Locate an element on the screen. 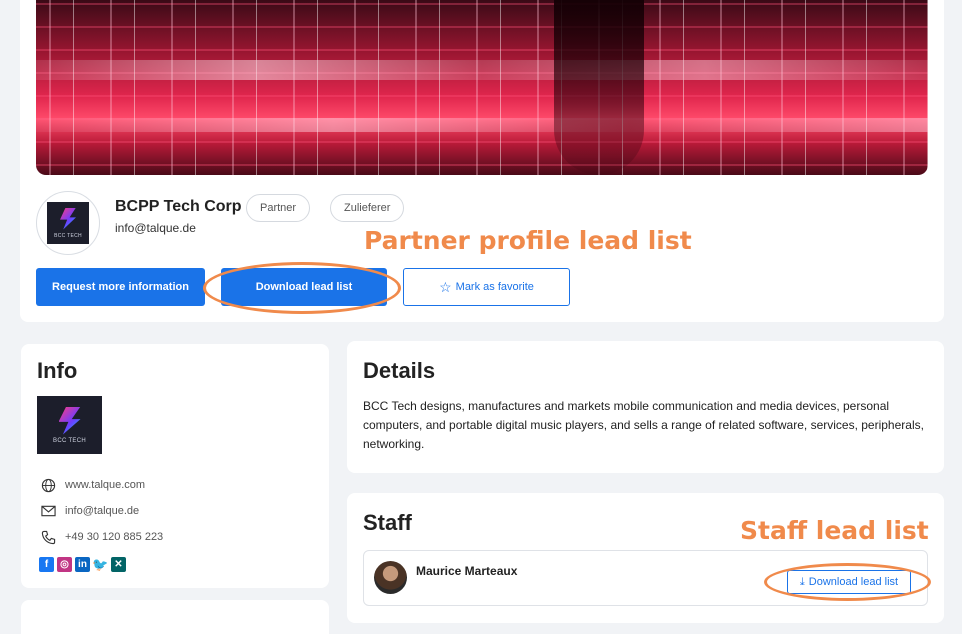  tag-zulieferer: Zulieferer is located at coordinates (367, 208).